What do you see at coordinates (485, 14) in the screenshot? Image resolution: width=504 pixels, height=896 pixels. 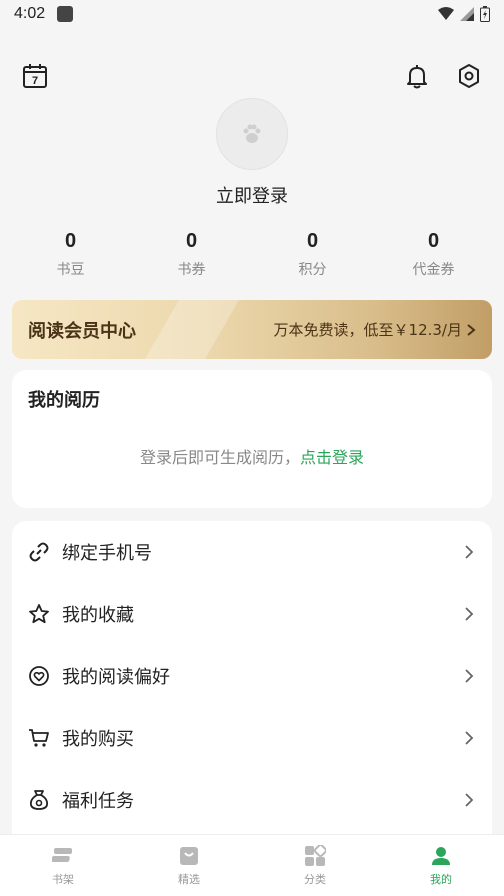 I see `battery-icon` at bounding box center [485, 14].